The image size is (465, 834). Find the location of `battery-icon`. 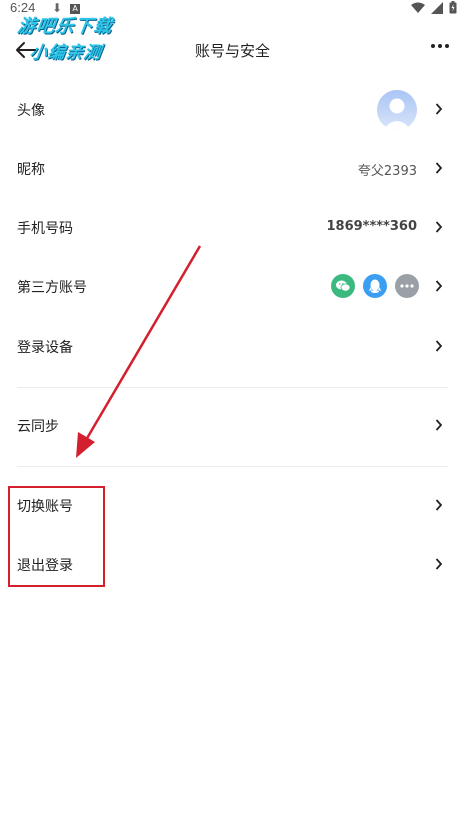

battery-icon is located at coordinates (453, 7).